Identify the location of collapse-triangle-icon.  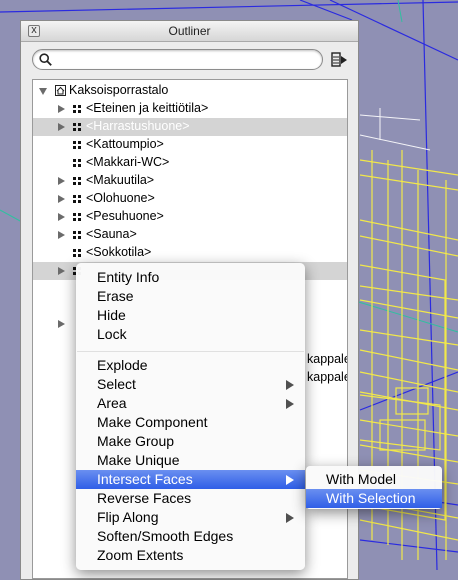
(43, 91).